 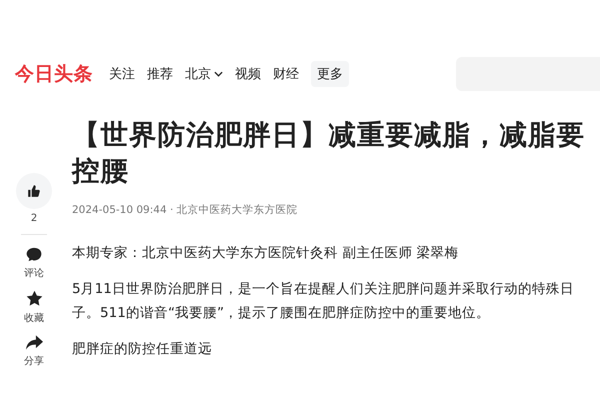 I want to click on chevron-down-icon, so click(x=218, y=74).